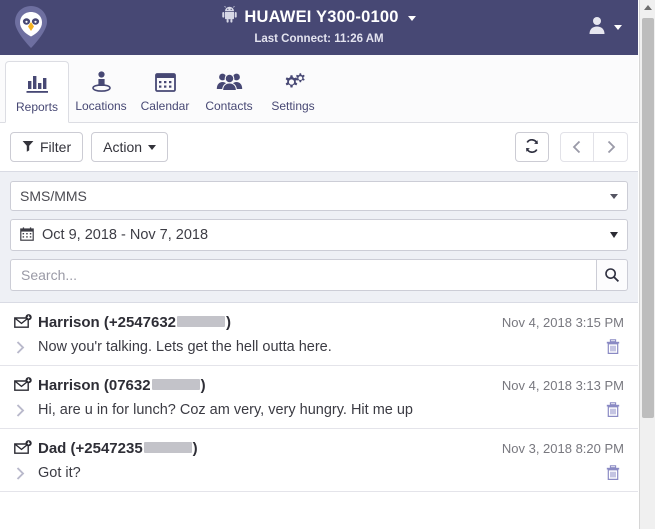 Image resolution: width=655 pixels, height=529 pixels. Describe the element at coordinates (125, 235) in the screenshot. I see `date-range-value: Oct 9, 2018 - Nov 7, 2018` at that location.